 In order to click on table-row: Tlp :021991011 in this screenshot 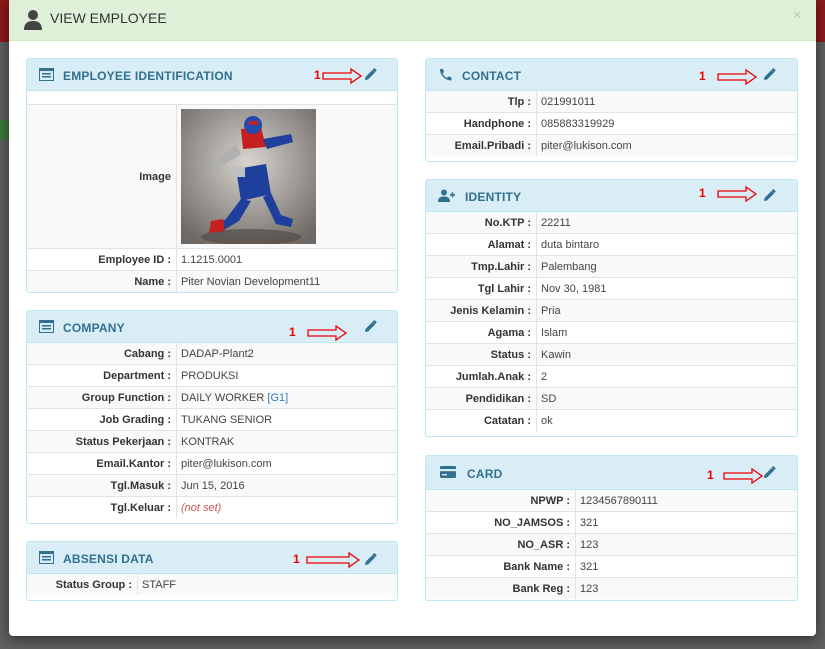, I will do `click(611, 102)`.